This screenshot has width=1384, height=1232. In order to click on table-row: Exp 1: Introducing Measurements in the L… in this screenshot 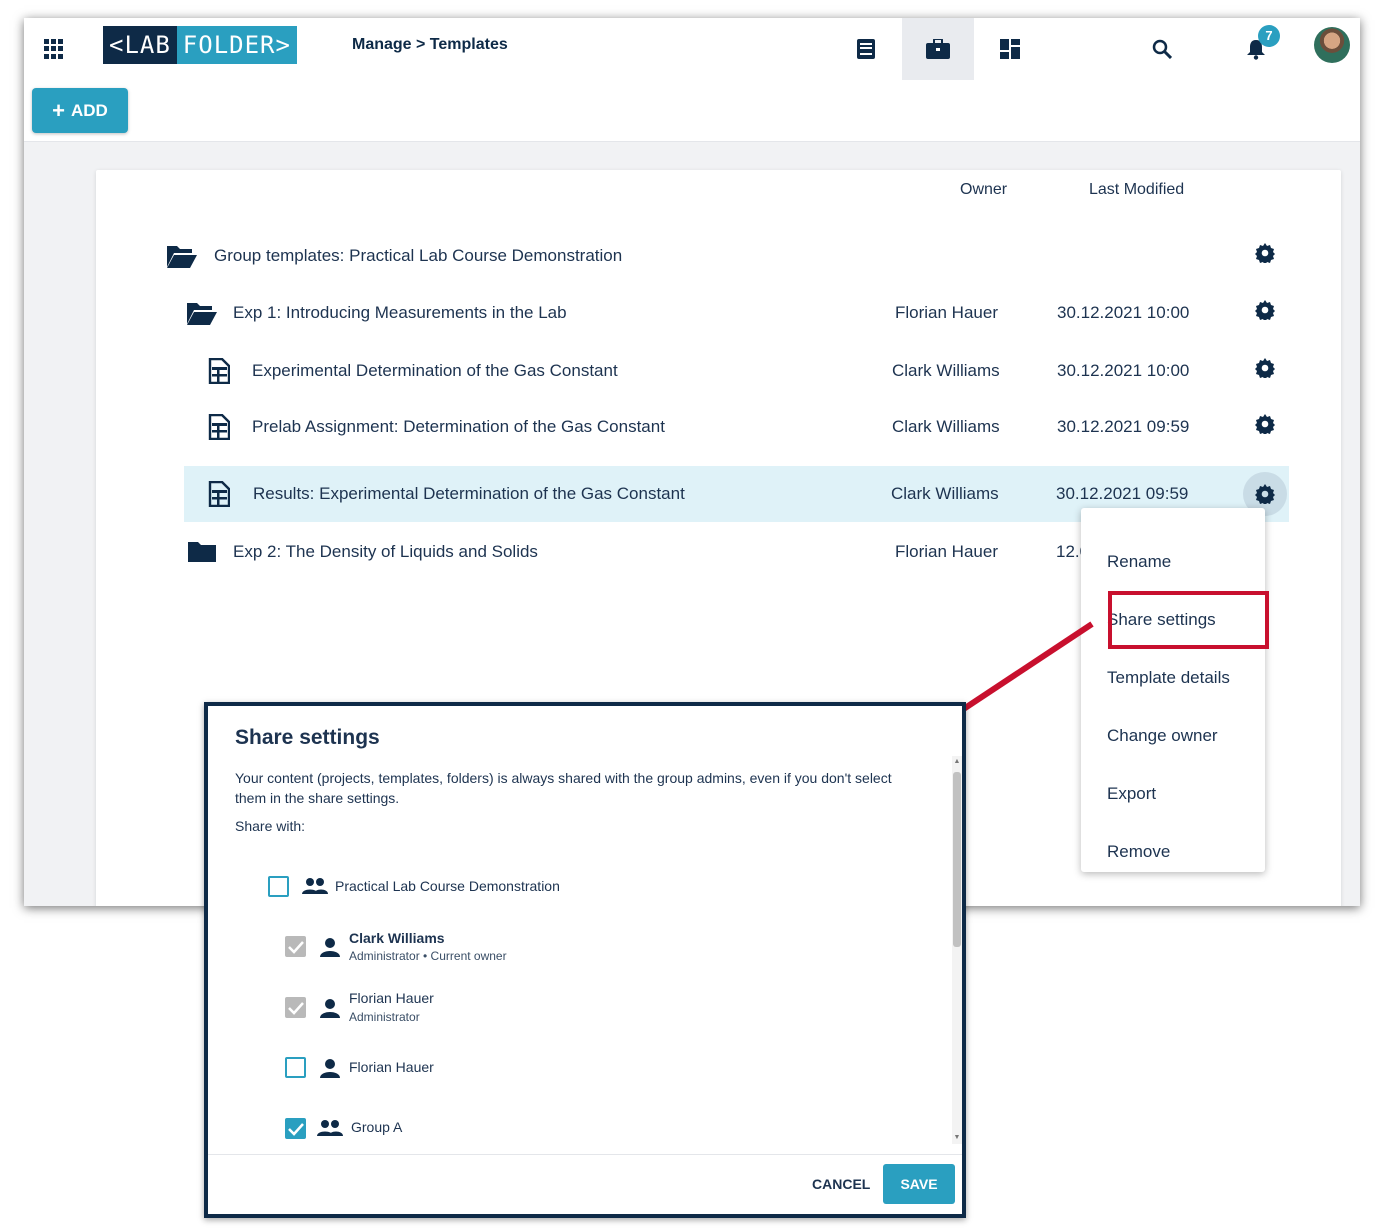, I will do `click(712, 313)`.